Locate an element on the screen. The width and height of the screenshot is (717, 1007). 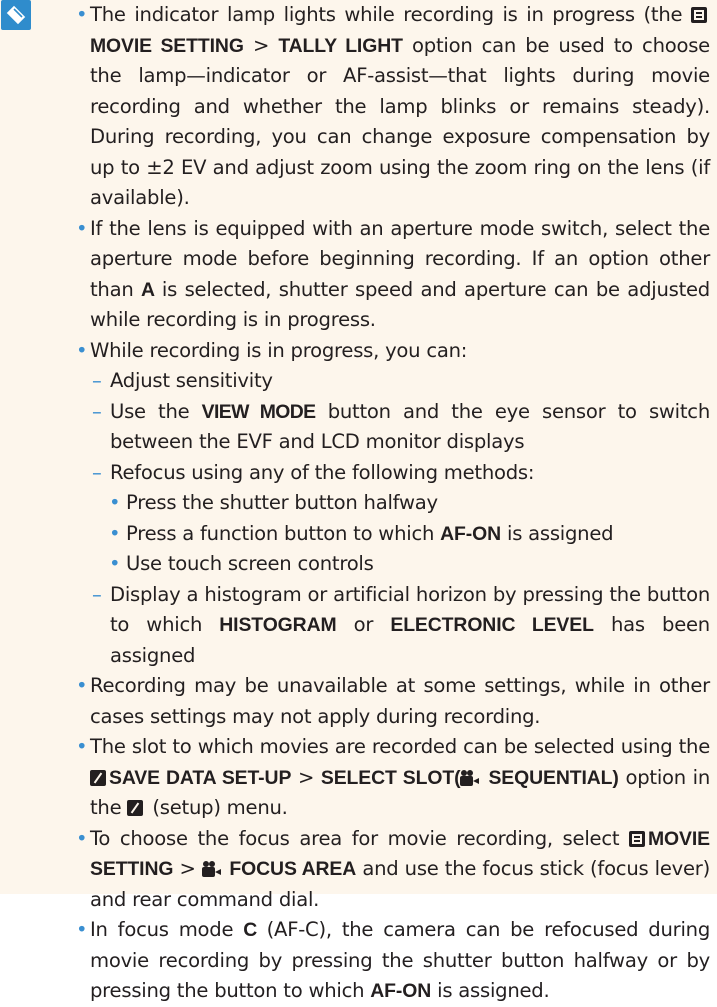
note-pencil-icon is located at coordinates (16, 15).